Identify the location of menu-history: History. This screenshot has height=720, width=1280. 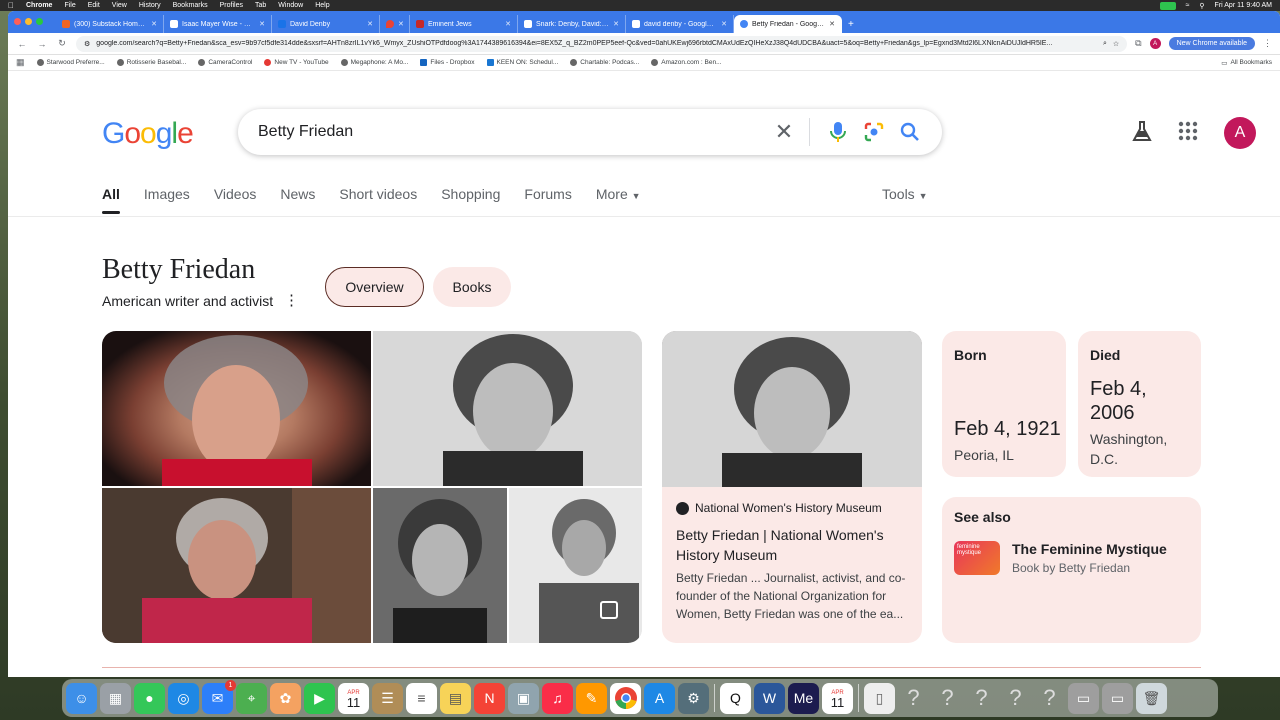
(150, 5).